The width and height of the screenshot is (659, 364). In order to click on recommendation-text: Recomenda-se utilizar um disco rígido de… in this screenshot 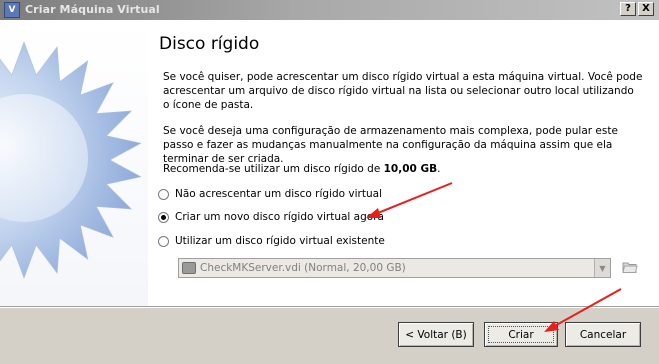, I will do `click(403, 169)`.